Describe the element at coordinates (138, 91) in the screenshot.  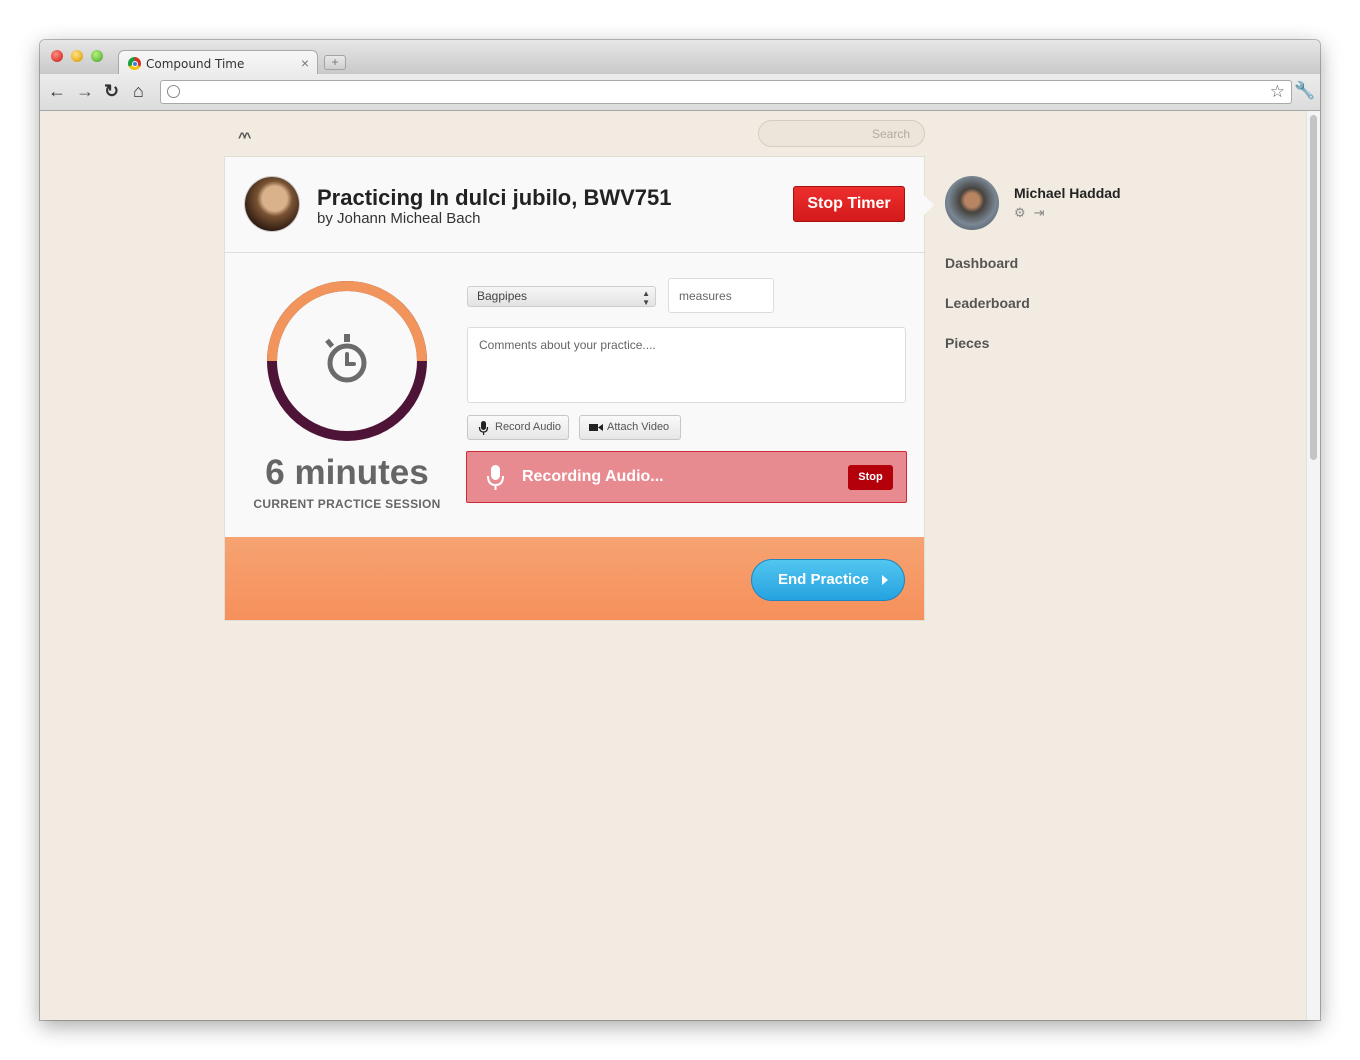
I see `home-icon: ⌂` at that location.